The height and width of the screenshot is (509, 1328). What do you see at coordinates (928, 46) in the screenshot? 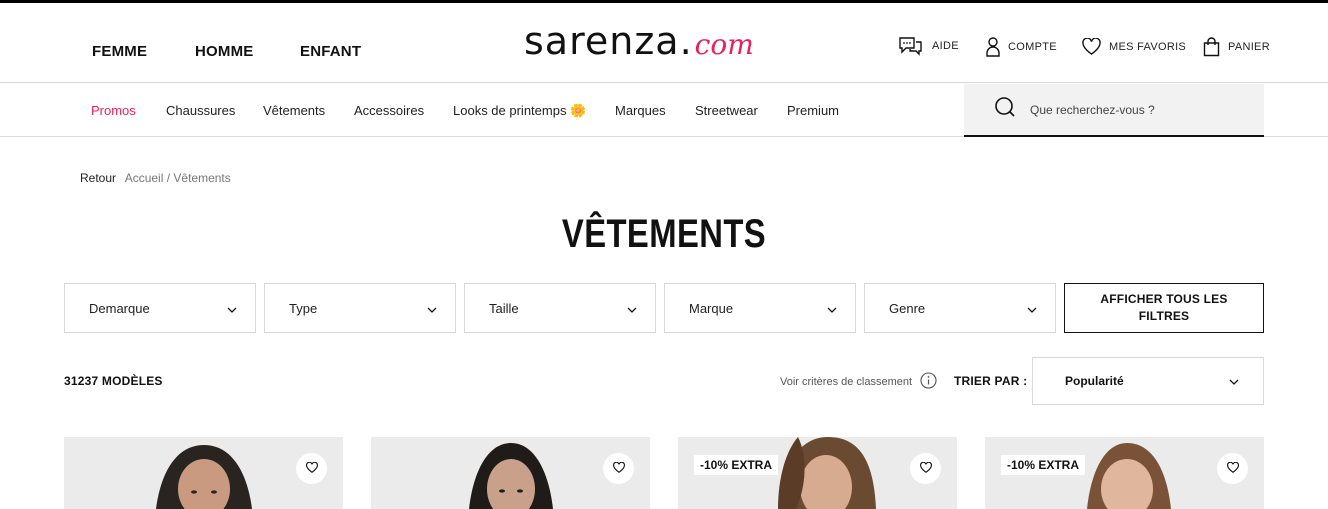
I see `help-link: AIDE` at bounding box center [928, 46].